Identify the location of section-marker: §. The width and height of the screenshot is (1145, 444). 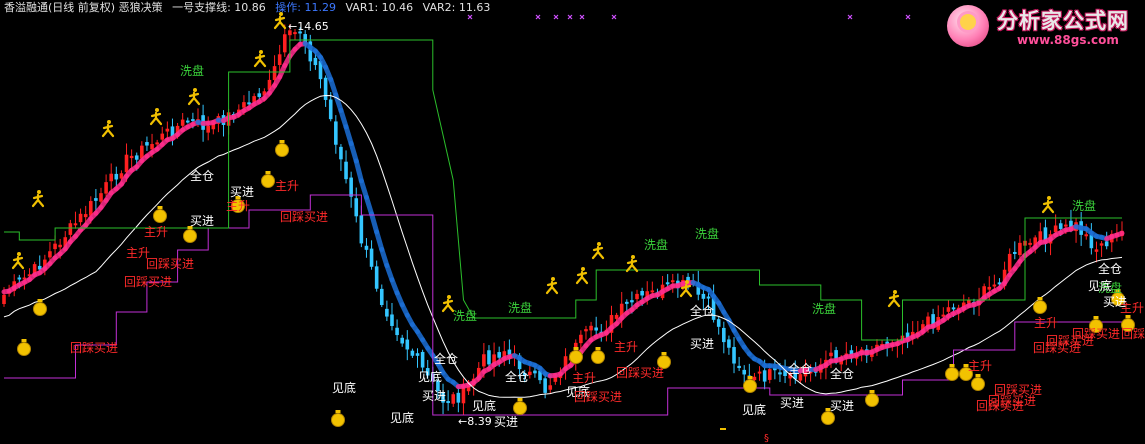
(766, 438).